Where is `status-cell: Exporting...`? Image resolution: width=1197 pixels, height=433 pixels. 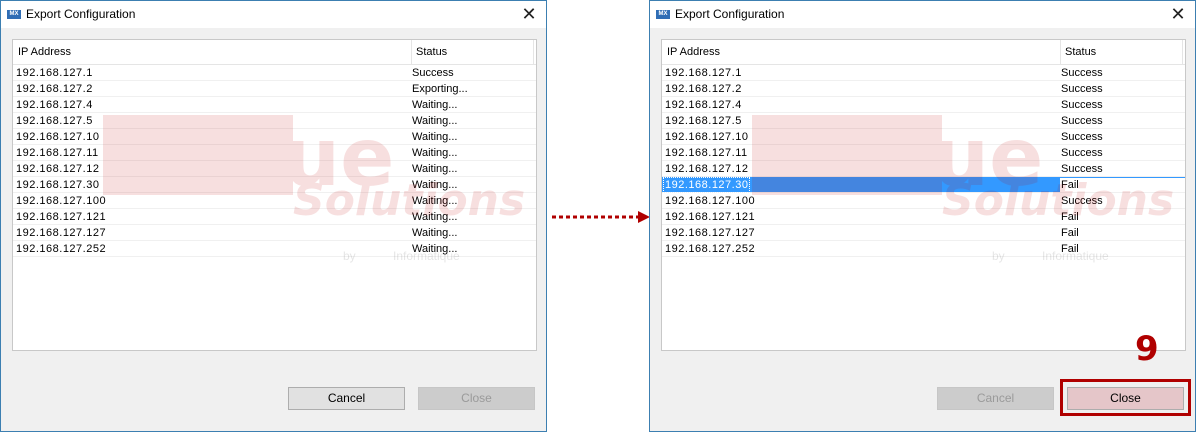 status-cell: Exporting... is located at coordinates (440, 89).